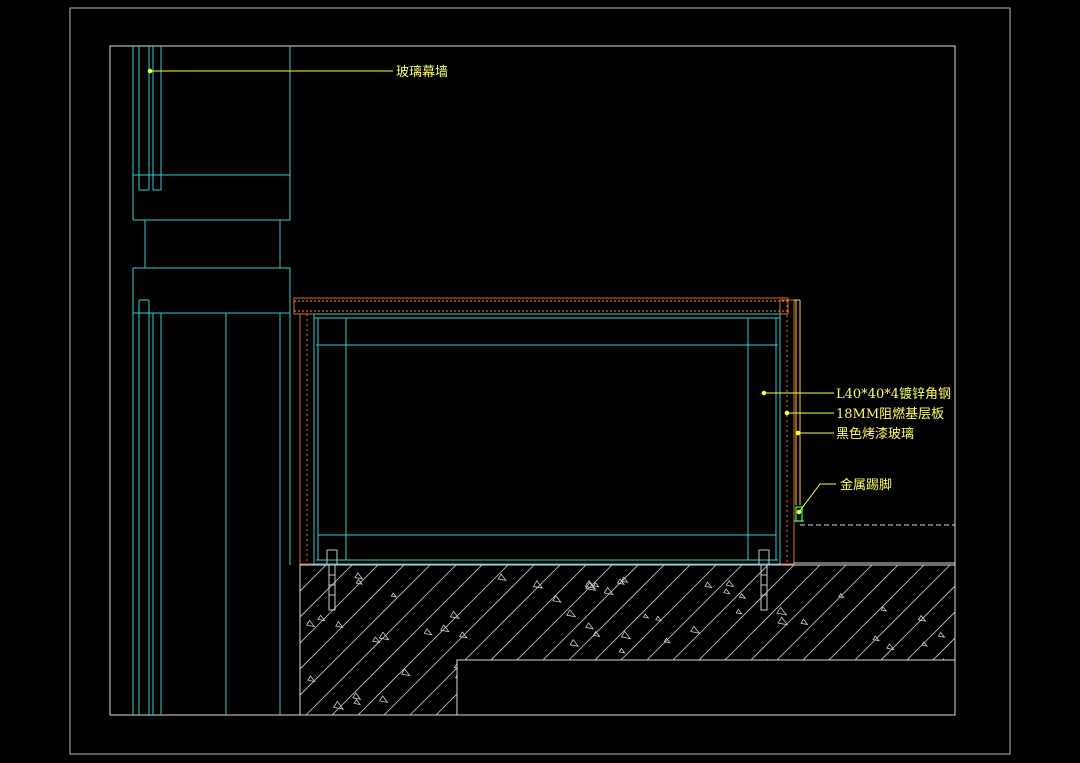  Describe the element at coordinates (332, 580) in the screenshot. I see `expansion-bolt-left` at that location.